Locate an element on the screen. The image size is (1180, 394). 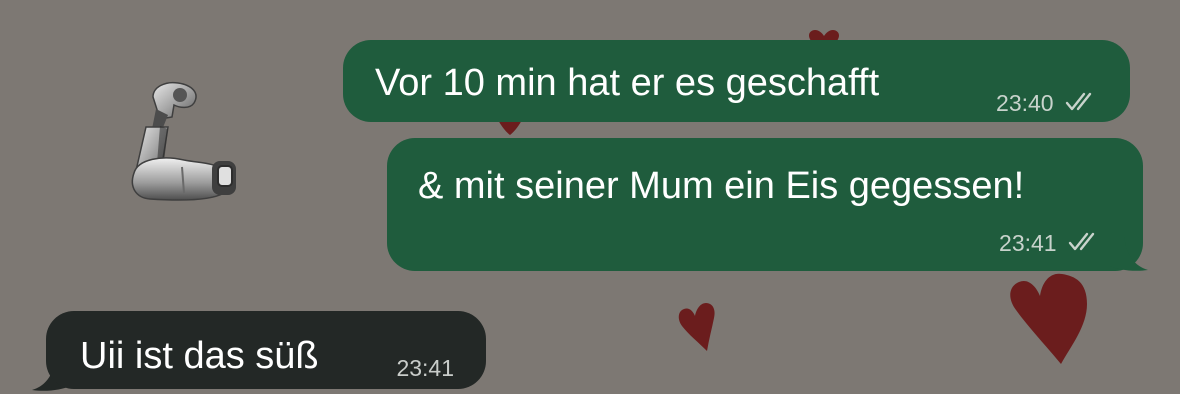
message-text: & mit seiner Mum ein Eis gegessen! is located at coordinates (721, 186).